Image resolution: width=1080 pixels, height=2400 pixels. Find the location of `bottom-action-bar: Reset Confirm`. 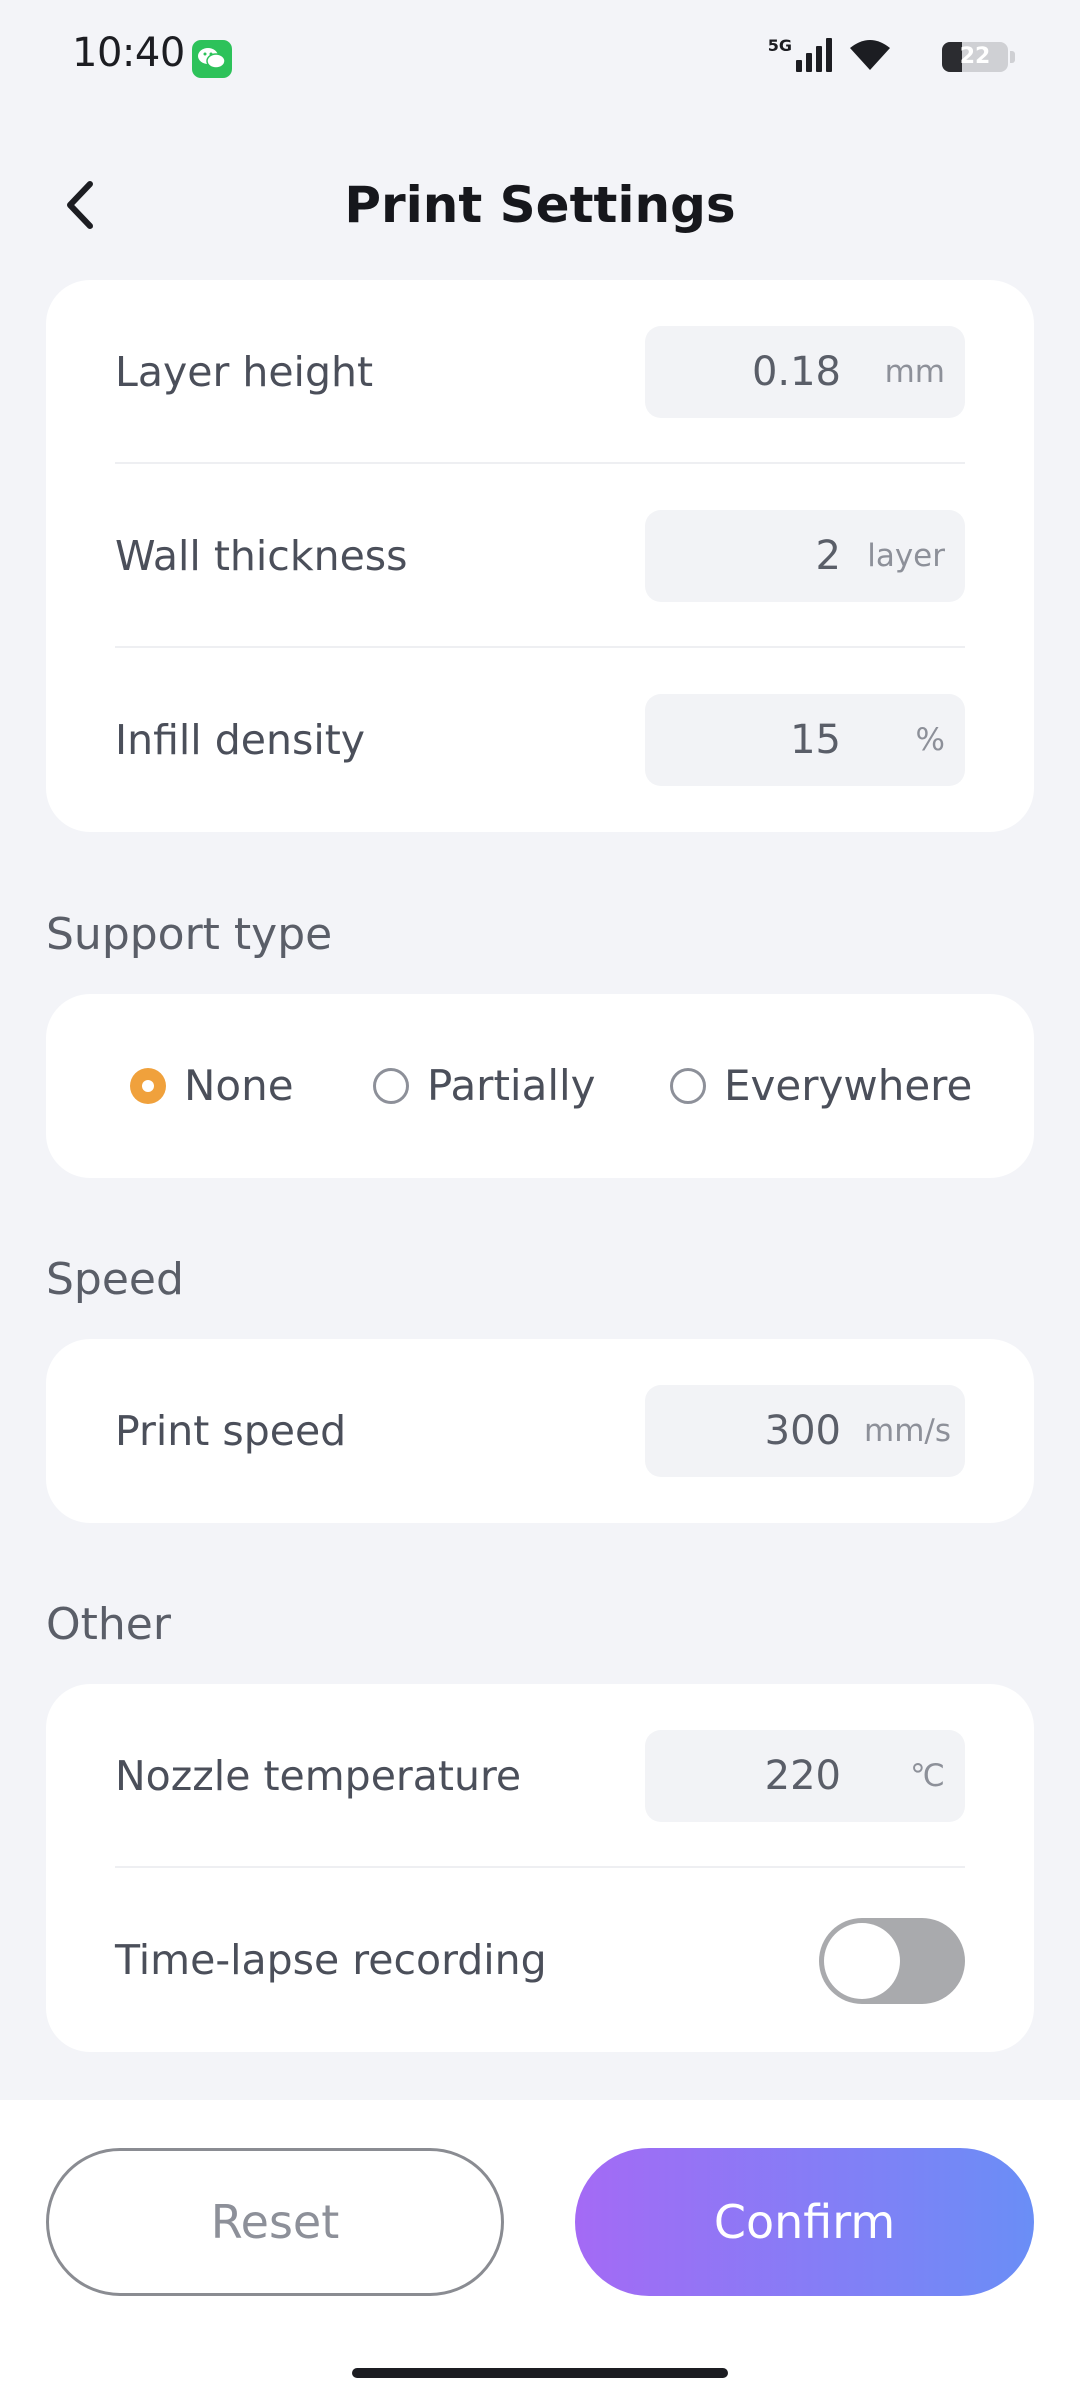

bottom-action-bar: Reset Confirm is located at coordinates (540, 2250).